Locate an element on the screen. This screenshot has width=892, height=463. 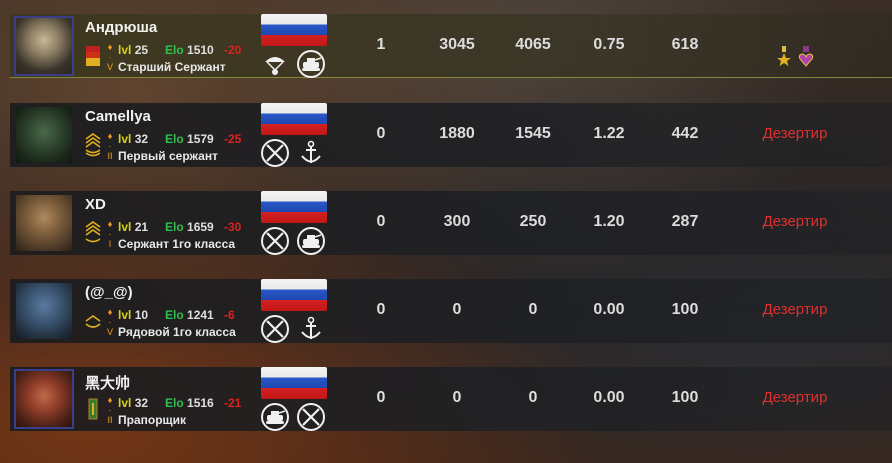
player-level: lvl 21 is located at coordinates (133, 227).